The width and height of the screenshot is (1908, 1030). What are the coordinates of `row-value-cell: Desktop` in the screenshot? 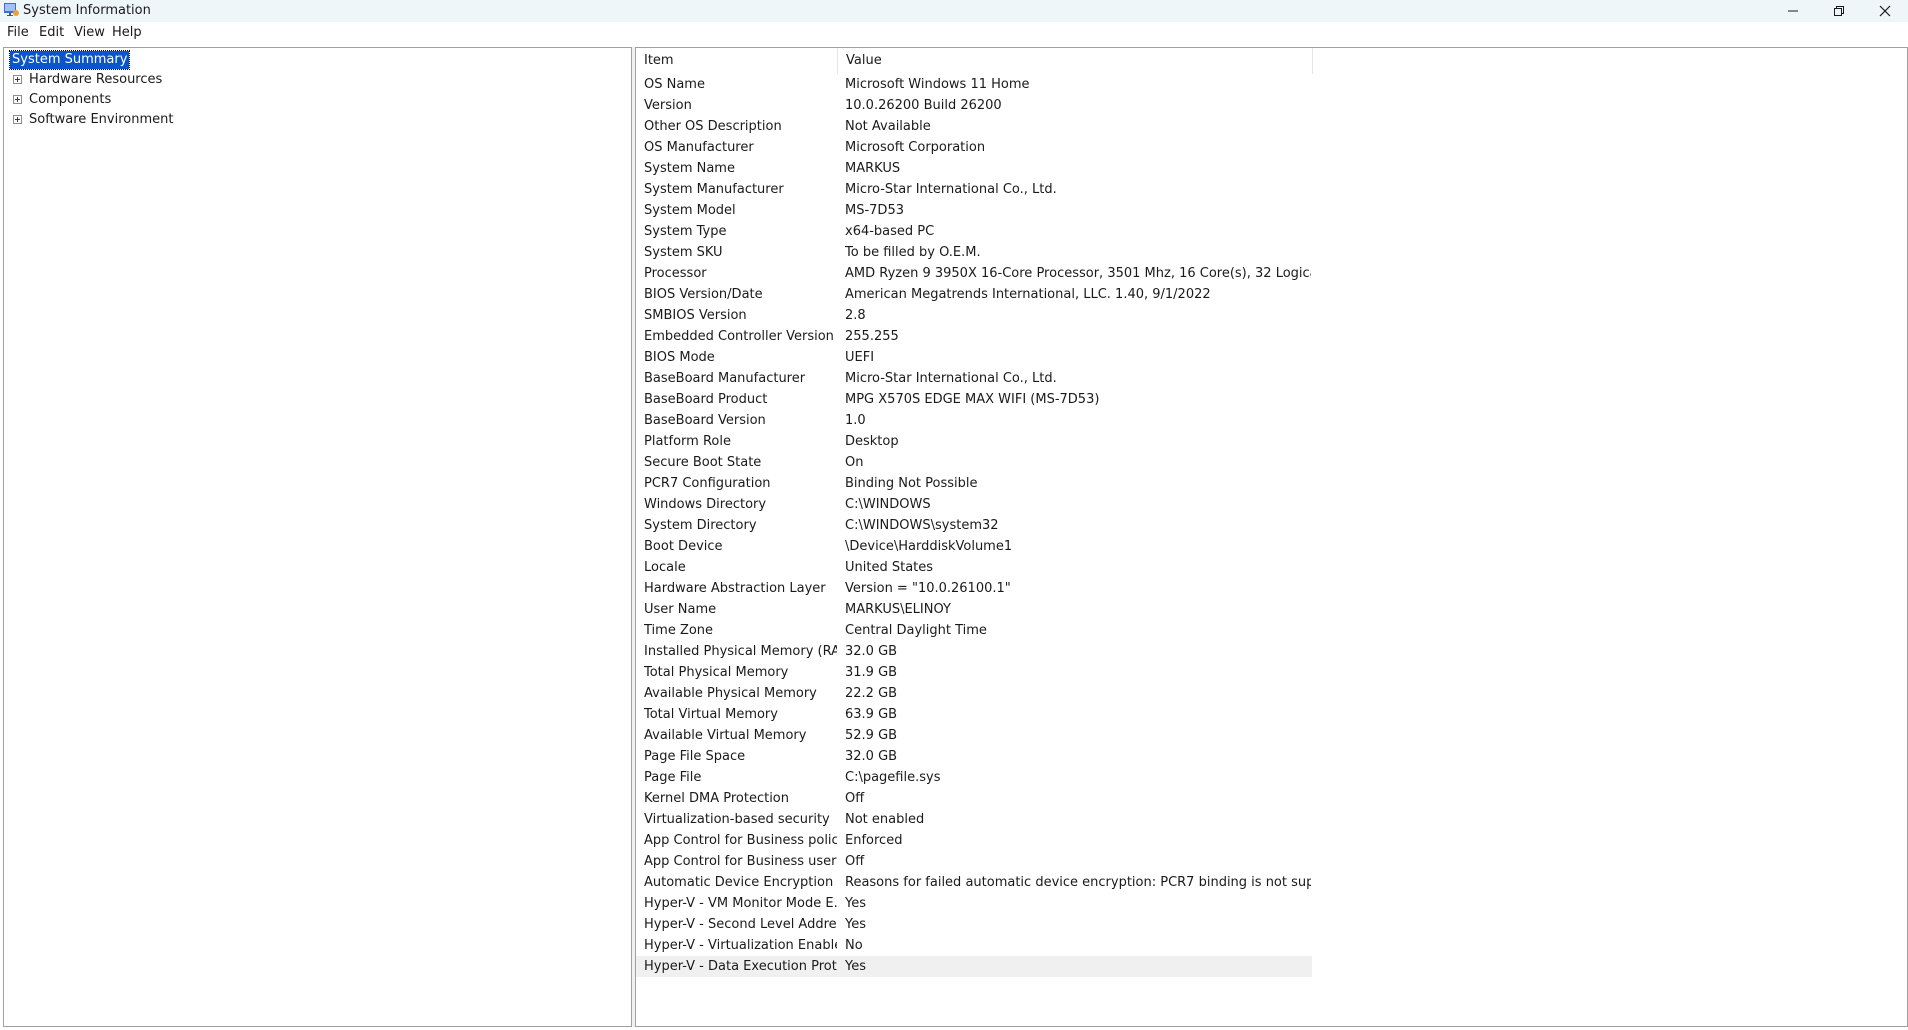 It's located at (872, 441).